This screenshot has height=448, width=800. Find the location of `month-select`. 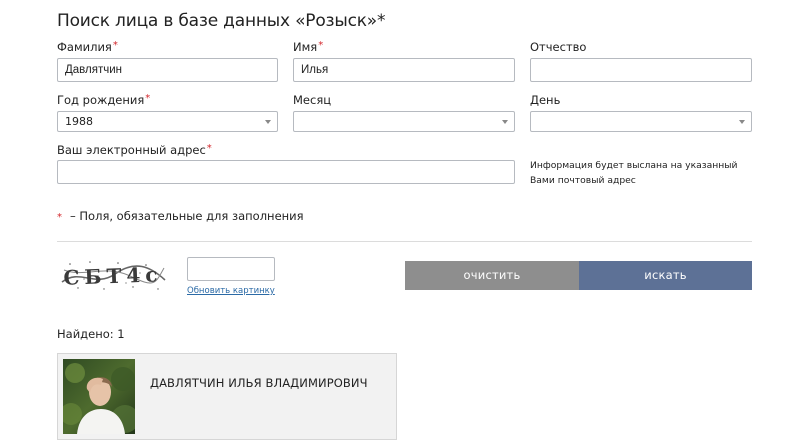

month-select is located at coordinates (404, 121).